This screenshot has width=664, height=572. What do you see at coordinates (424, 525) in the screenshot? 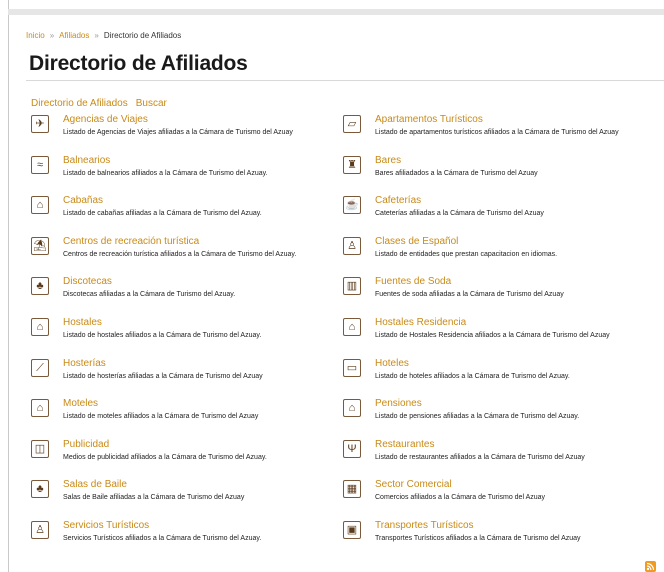
I see `category-link: Transportes Turísticos` at bounding box center [424, 525].